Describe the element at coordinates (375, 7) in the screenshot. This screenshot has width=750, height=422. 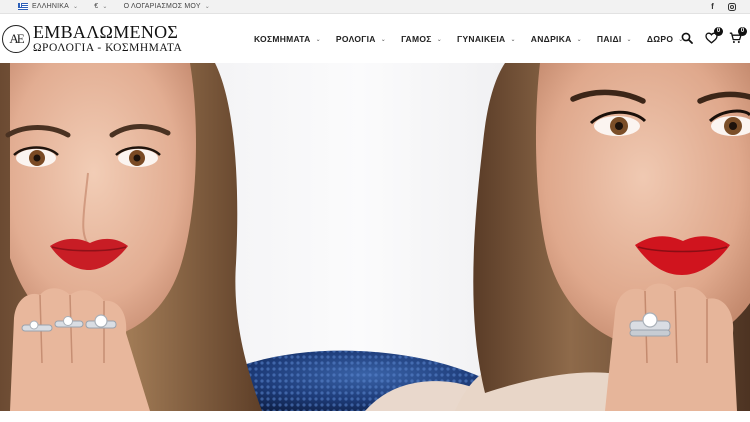
I see `top-utility-bar: ΕΛΛΗΝΙΚΑ ⌄ € ⌄ Ο ΛΟΓΑΡΙΑΣΜΟΣ ΜΟΥ ⌄ f` at that location.